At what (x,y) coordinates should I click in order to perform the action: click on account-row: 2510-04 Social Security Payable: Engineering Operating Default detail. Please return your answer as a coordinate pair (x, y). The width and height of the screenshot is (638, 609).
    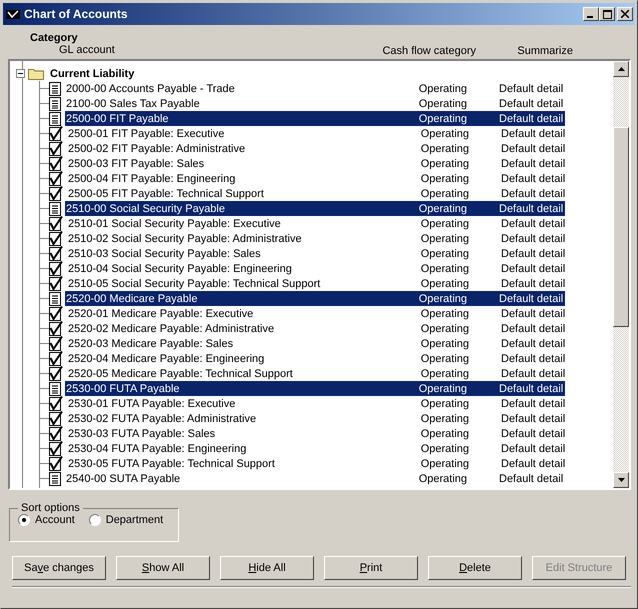
    Looking at the image, I should click on (317, 268).